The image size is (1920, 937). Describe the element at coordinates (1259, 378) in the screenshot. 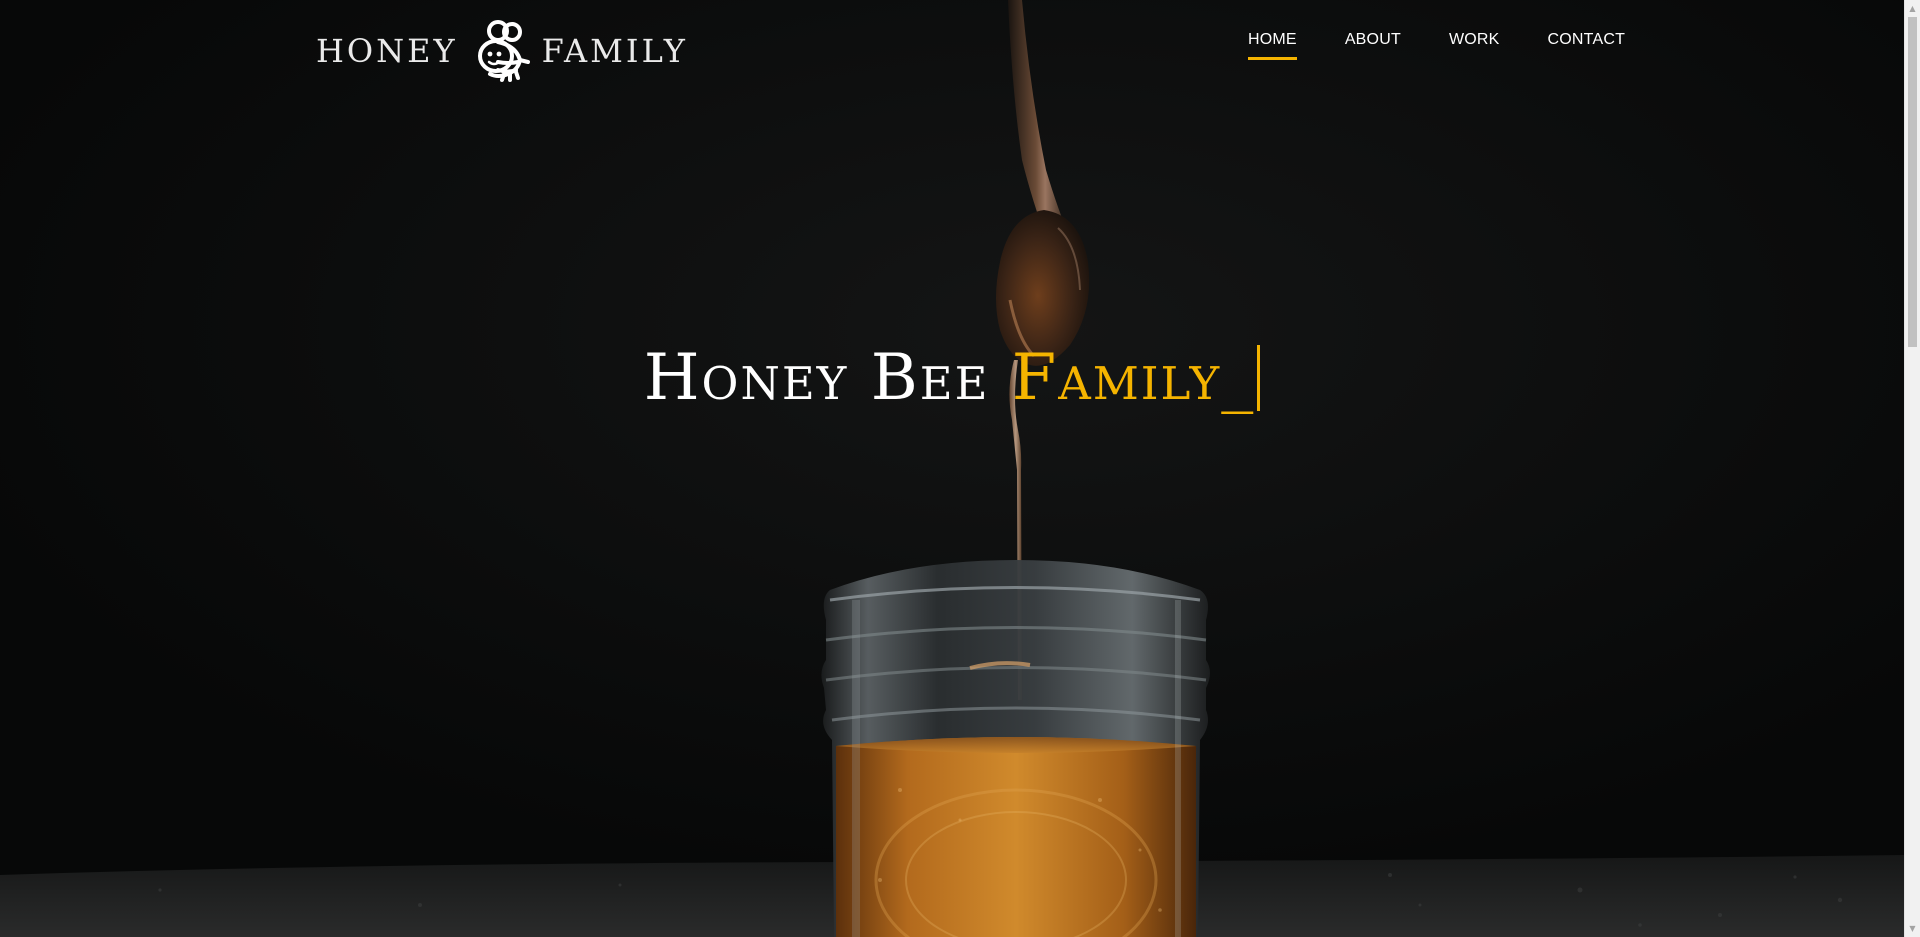

I see `typing-cursor` at that location.